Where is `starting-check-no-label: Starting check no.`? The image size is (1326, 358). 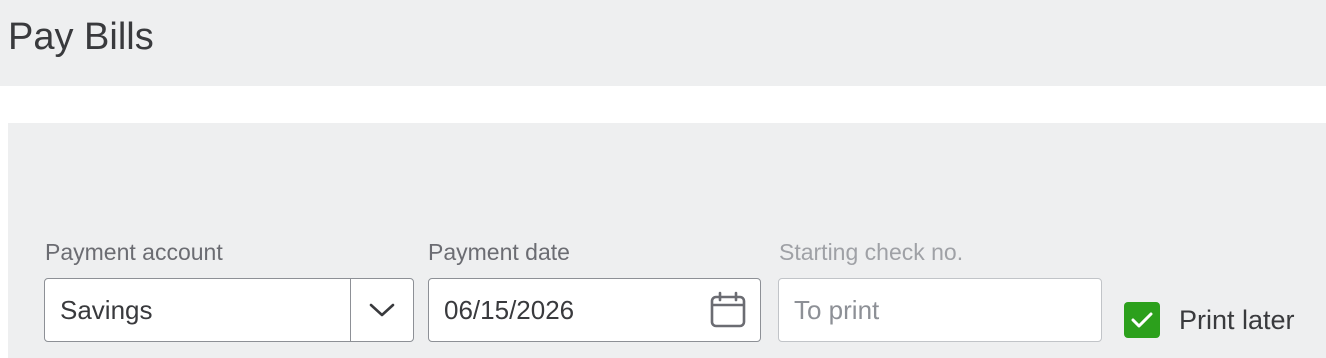
starting-check-no-label: Starting check no. is located at coordinates (871, 252).